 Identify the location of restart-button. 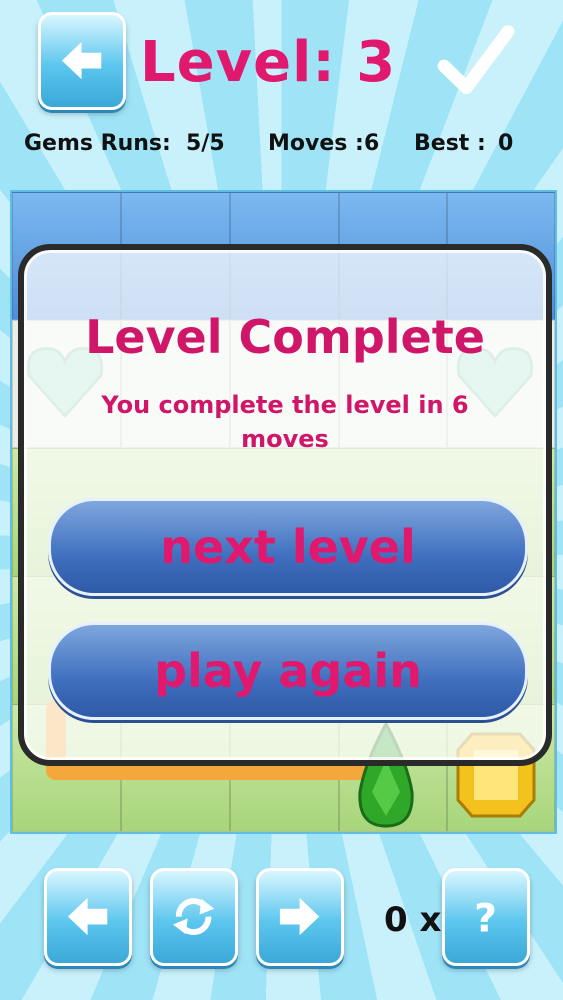
(194, 917).